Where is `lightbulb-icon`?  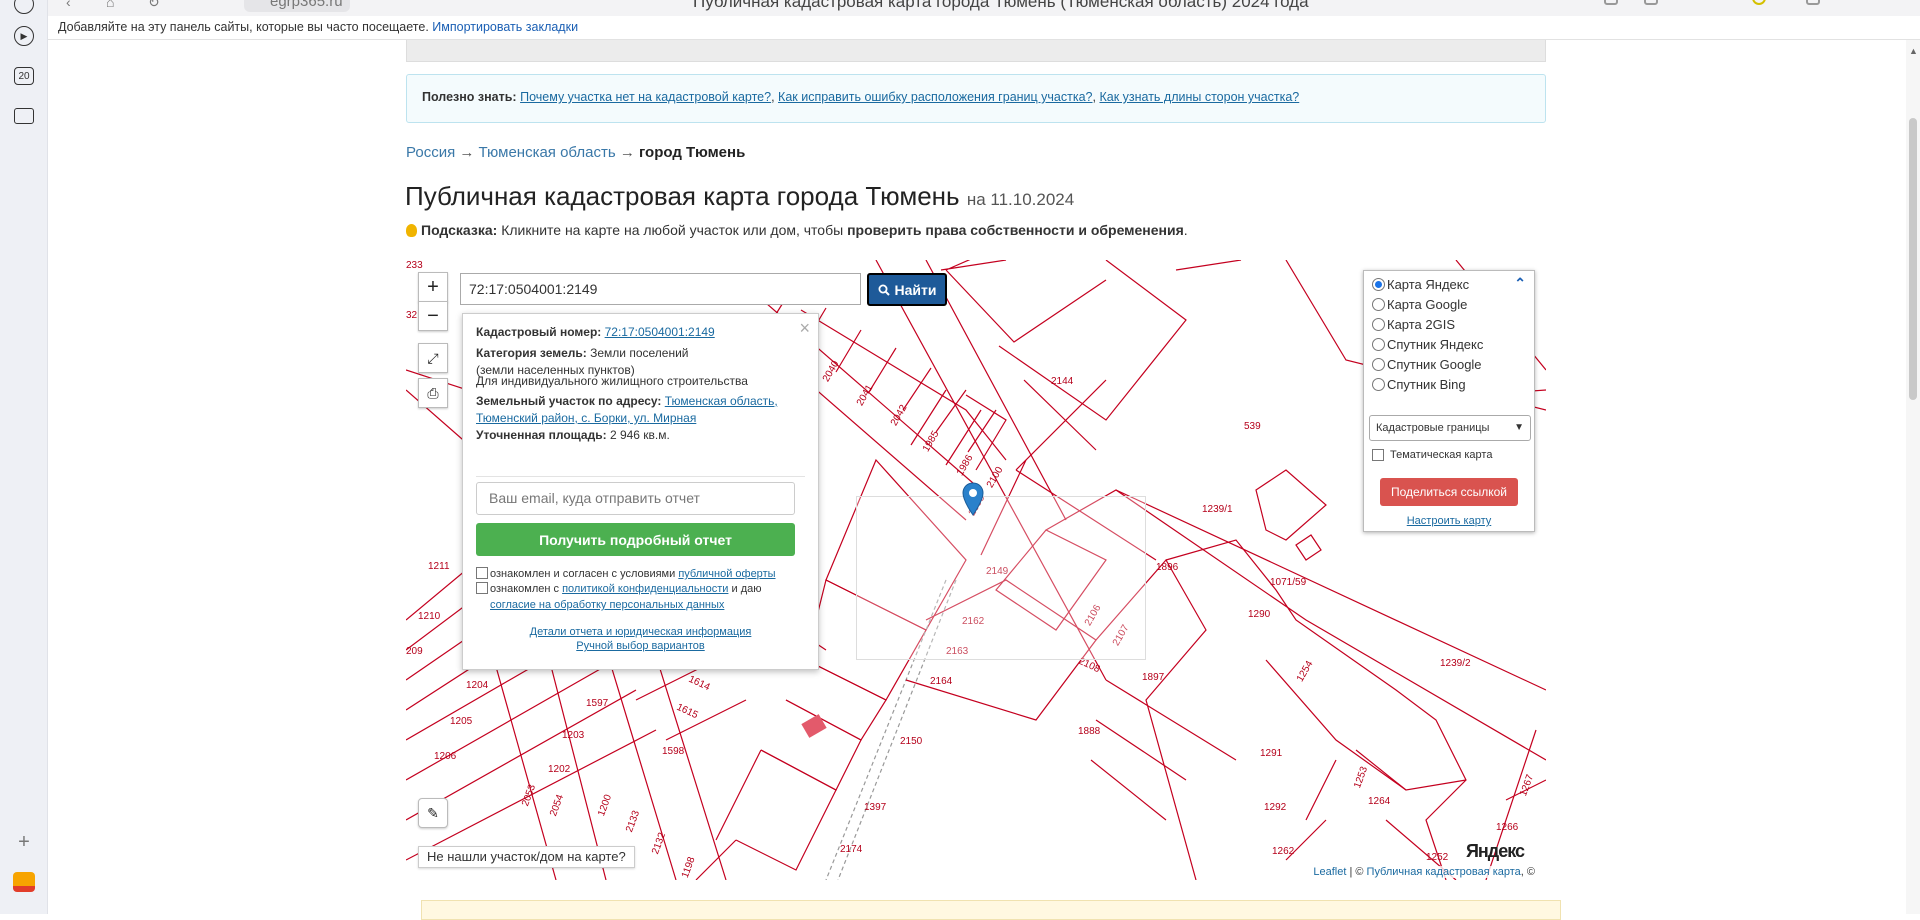
lightbulb-icon is located at coordinates (411, 230).